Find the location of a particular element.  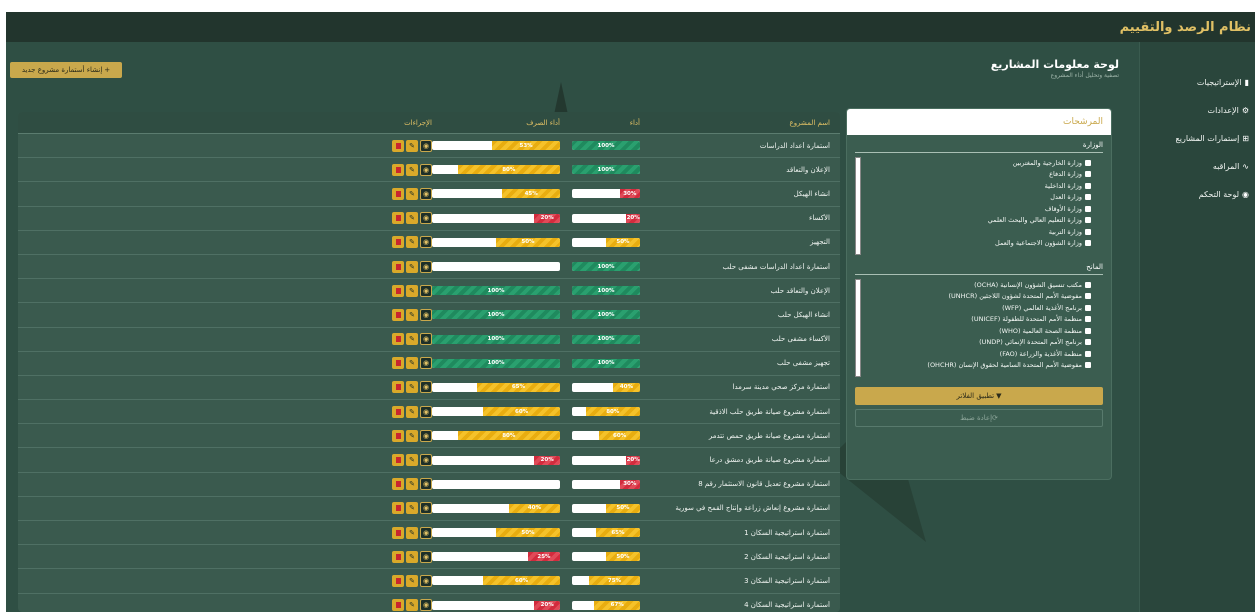

donor-scrollbar is located at coordinates (858, 328).